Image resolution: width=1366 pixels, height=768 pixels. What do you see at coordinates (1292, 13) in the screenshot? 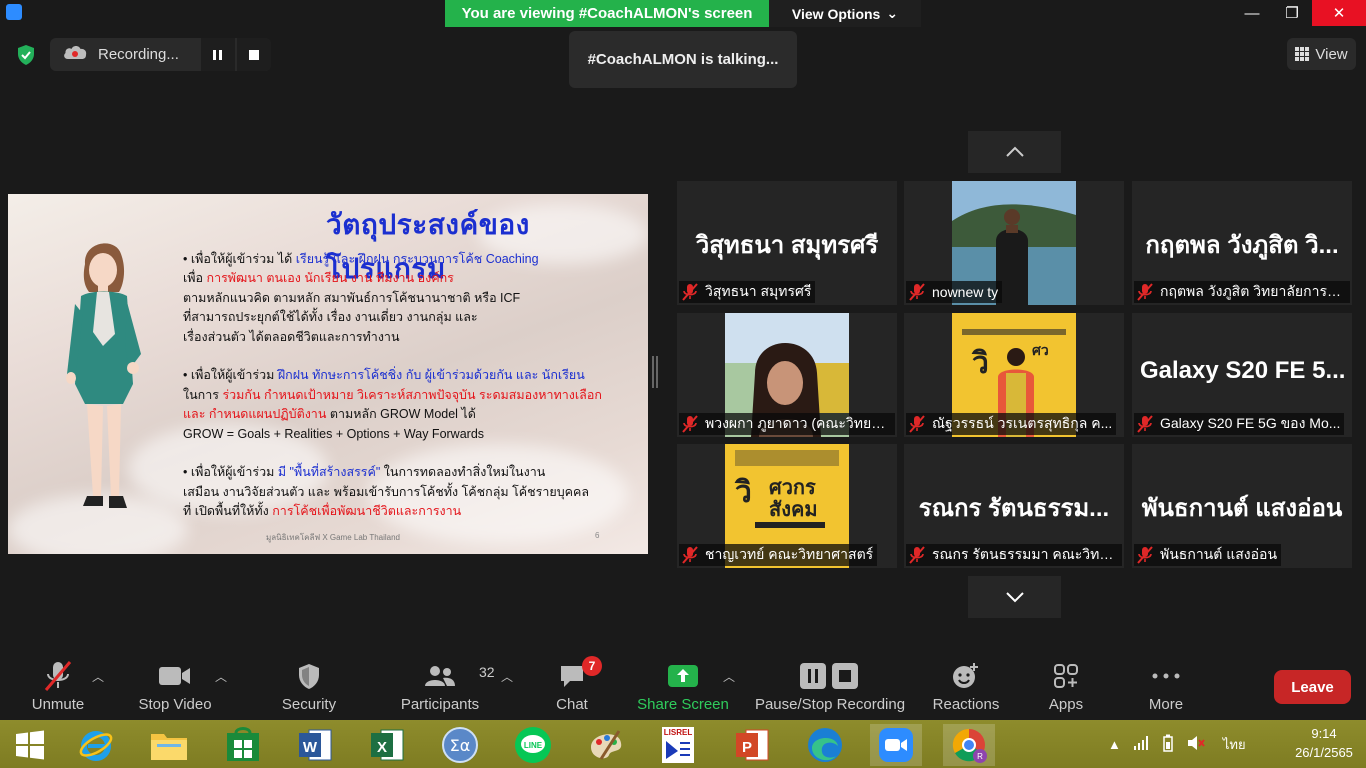
I see `restore-button: ❐` at bounding box center [1292, 13].